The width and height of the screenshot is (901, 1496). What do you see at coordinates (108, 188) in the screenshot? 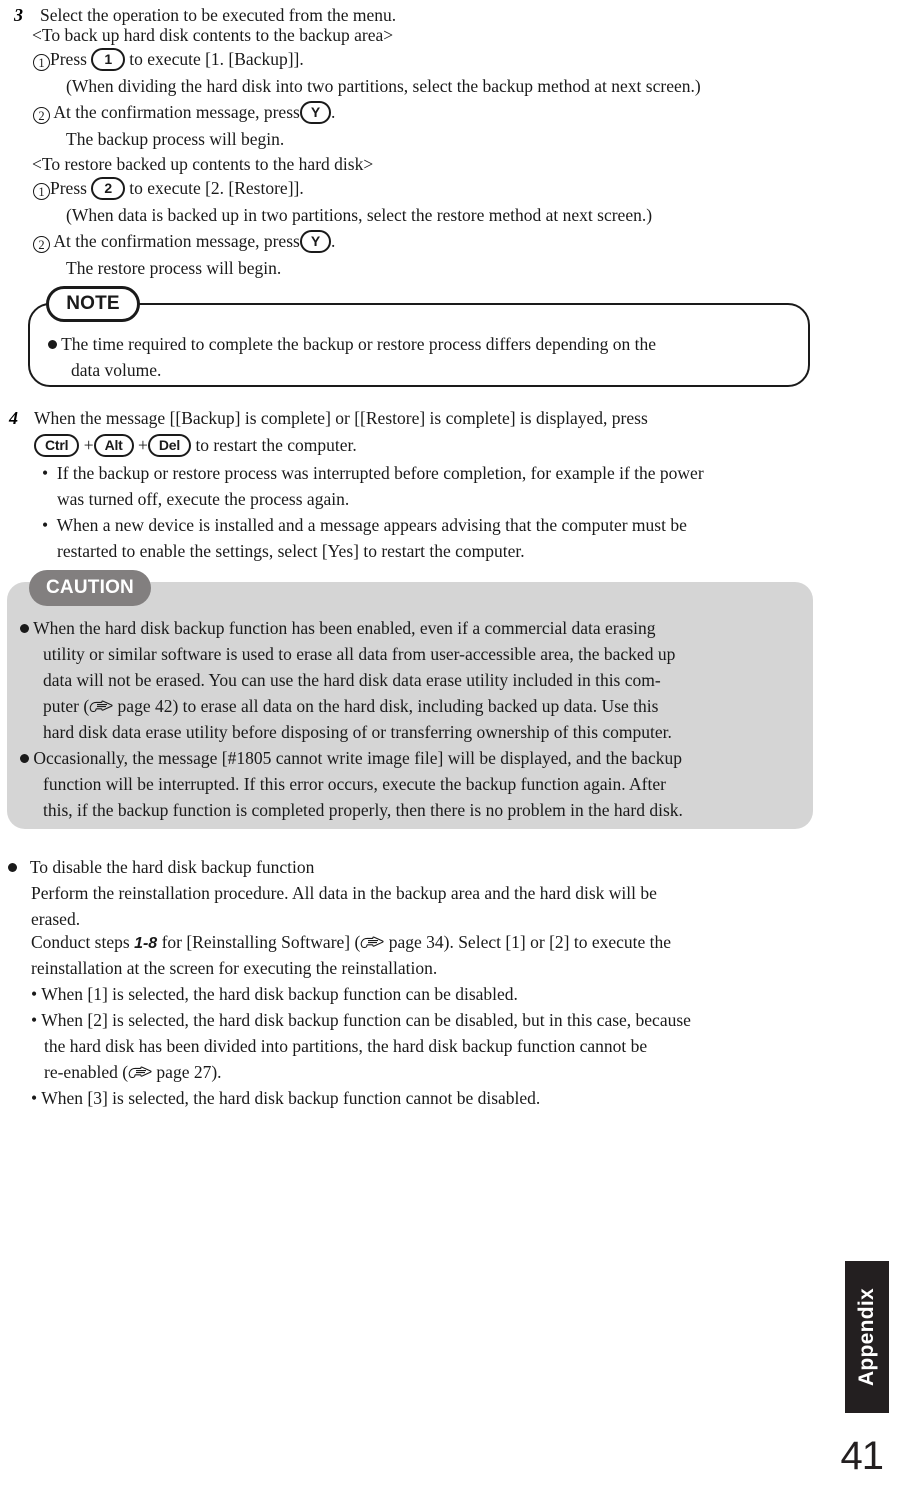
I see `key-2: 2` at bounding box center [108, 188].